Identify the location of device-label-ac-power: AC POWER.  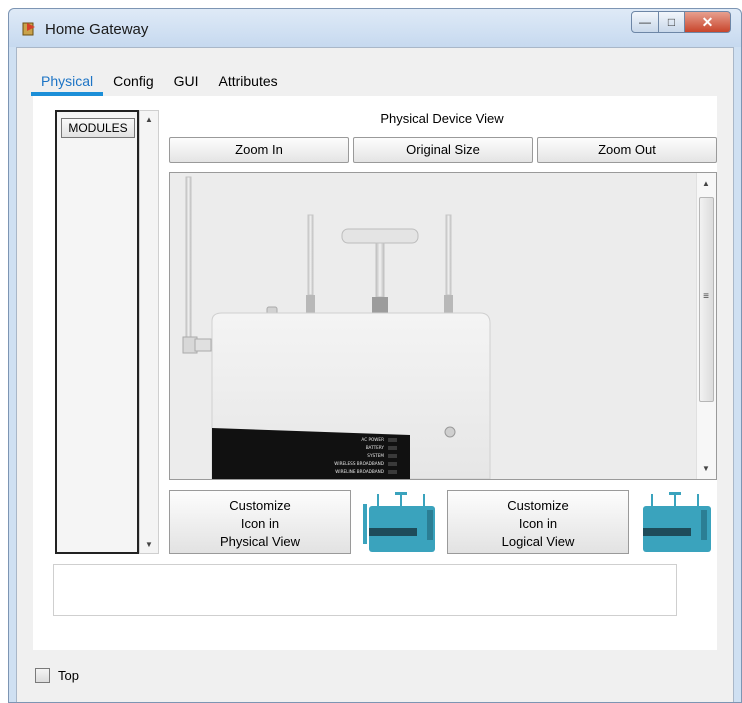
(372, 439).